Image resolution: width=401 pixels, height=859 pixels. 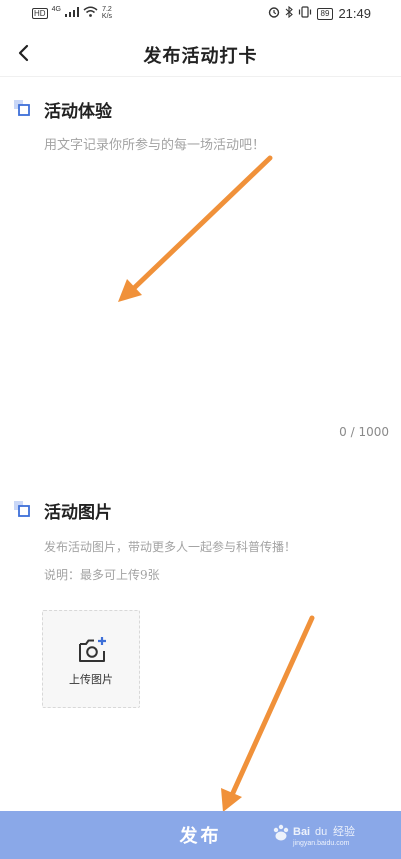 I want to click on status-bar: HD 4G 7.2 K/s 89 21:49, so click(x=200, y=14).